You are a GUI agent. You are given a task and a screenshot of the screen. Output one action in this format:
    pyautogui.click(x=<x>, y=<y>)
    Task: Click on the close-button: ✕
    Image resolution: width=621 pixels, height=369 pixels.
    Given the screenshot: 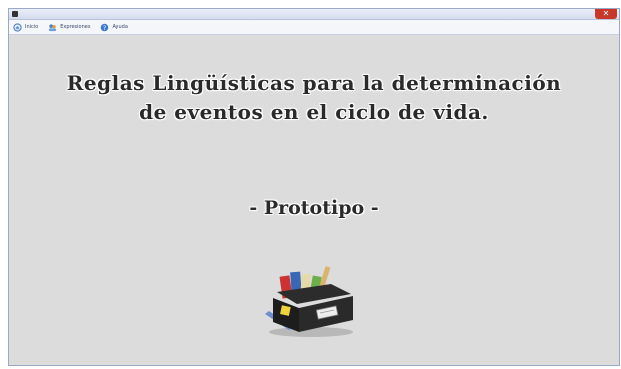 What is the action you would take?
    pyautogui.click(x=606, y=14)
    